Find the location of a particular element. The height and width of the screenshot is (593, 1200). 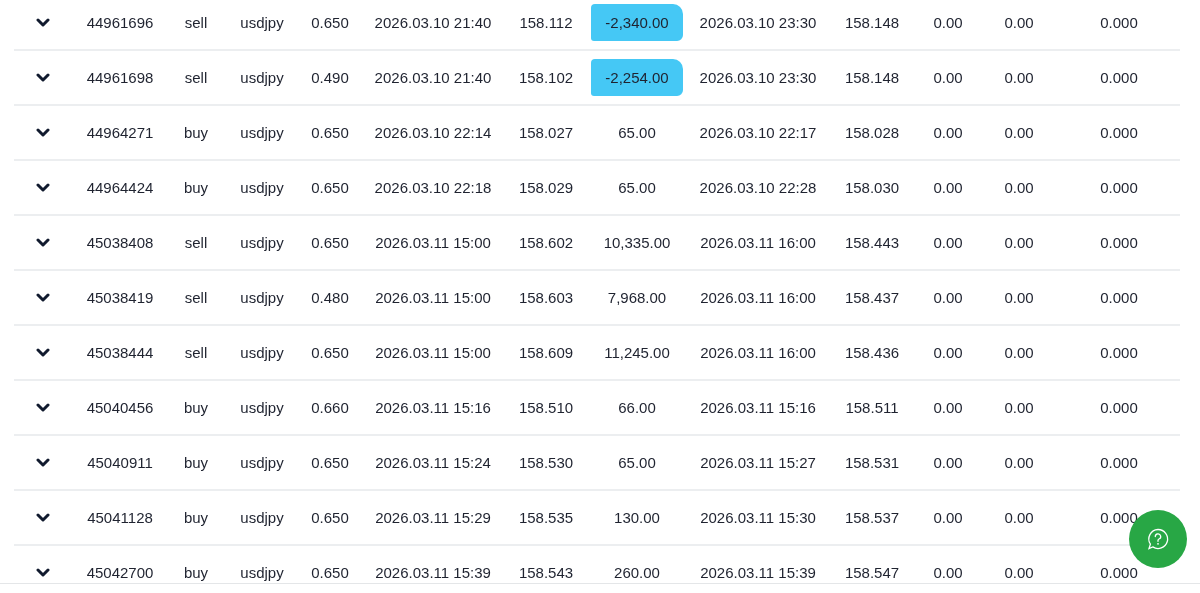

table-cell: 158.530 is located at coordinates (546, 462).